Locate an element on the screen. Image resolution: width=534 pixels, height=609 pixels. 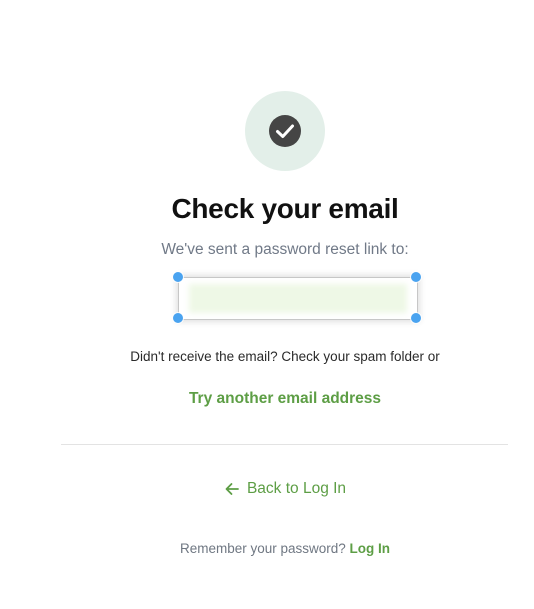
resize-handle-bottom-left is located at coordinates (178, 318).